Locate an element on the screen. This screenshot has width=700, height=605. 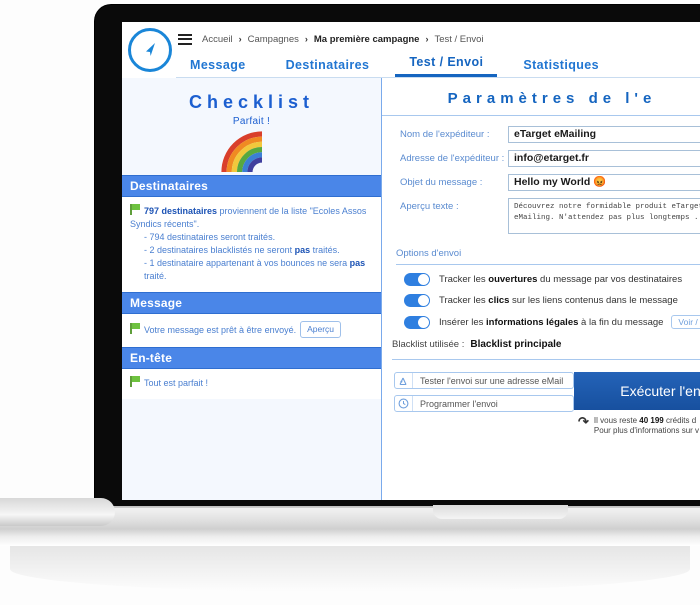
credits-line2: Pour plus d'informations sur v is located at coordinates (646, 430).